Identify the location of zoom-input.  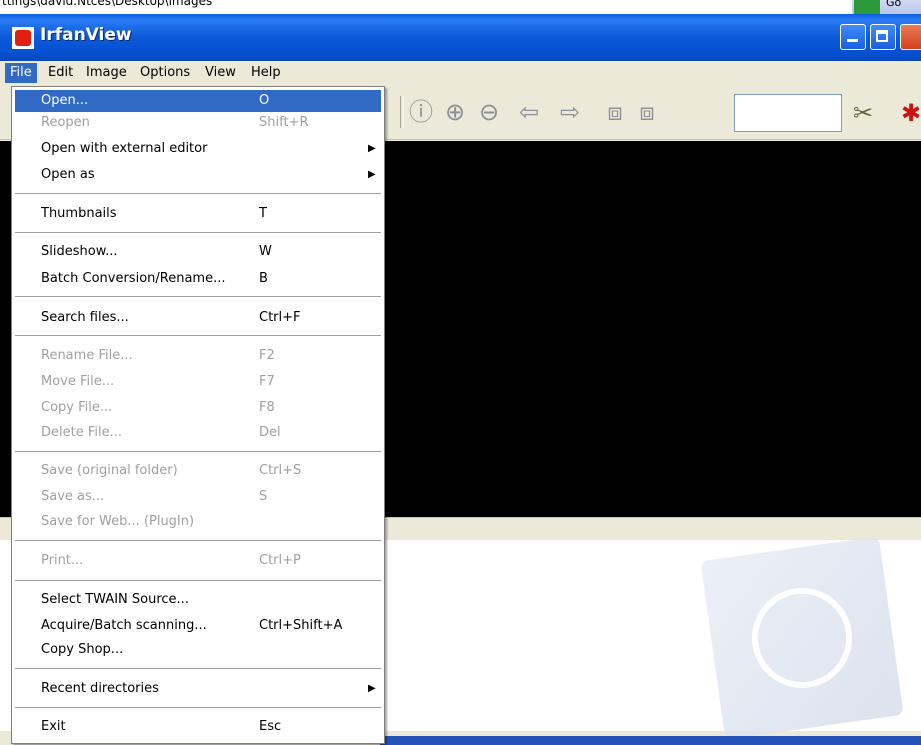
(788, 113).